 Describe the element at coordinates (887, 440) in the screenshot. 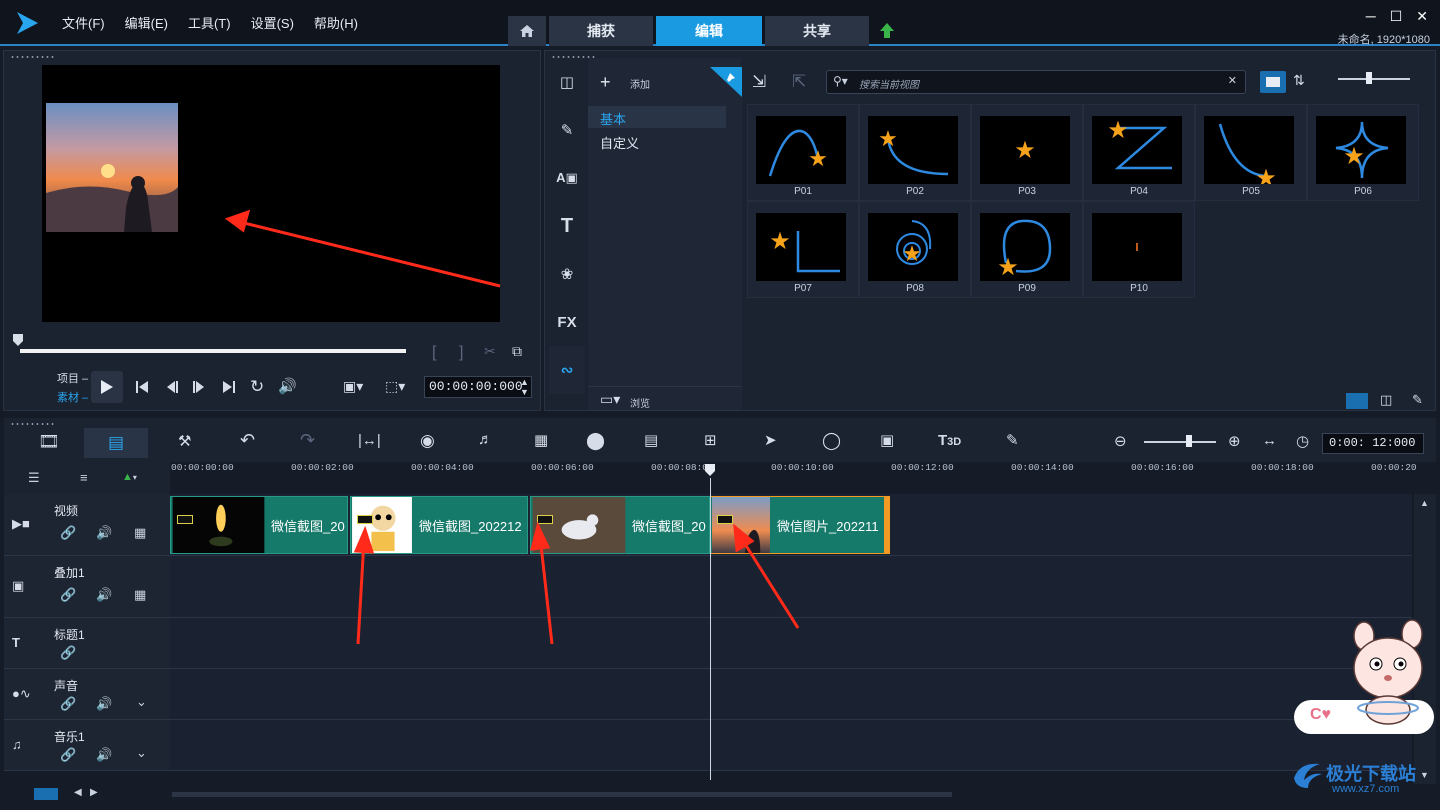

I see `pan-zoom-icon: ▣` at that location.